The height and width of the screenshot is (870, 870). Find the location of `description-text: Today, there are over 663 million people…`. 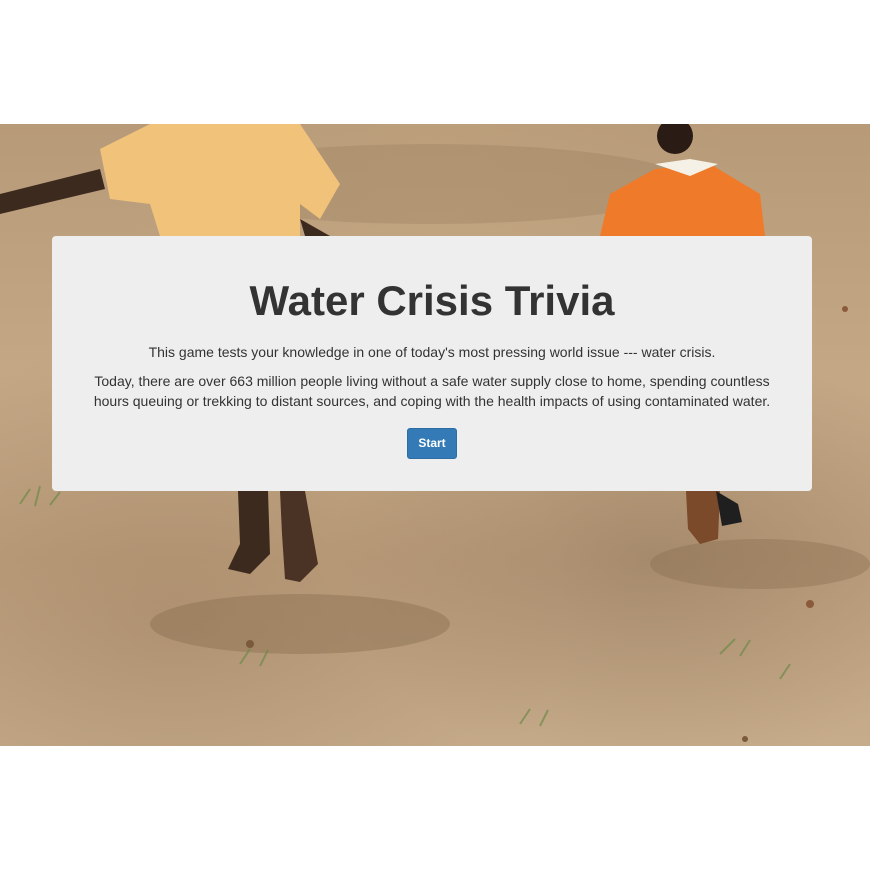

description-text: Today, there are over 663 million people… is located at coordinates (432, 391).